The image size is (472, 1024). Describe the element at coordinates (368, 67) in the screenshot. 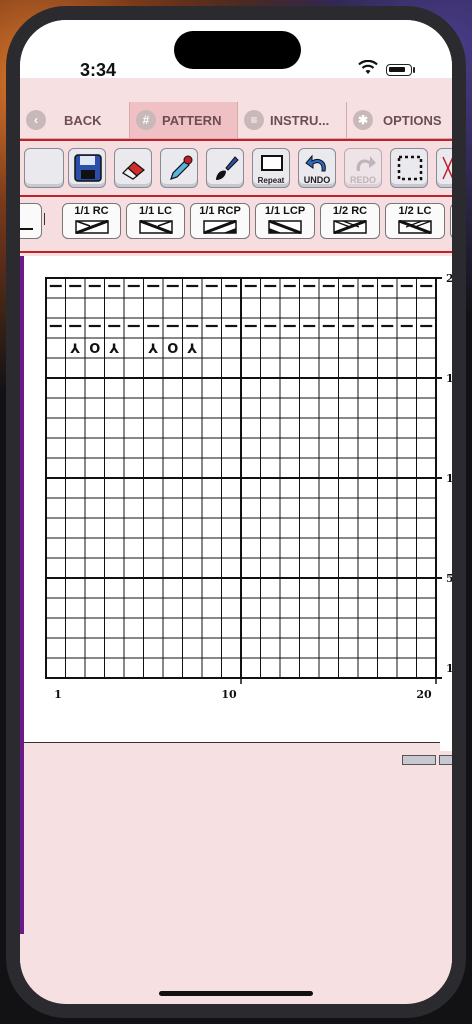

I see `wifi-icon` at that location.